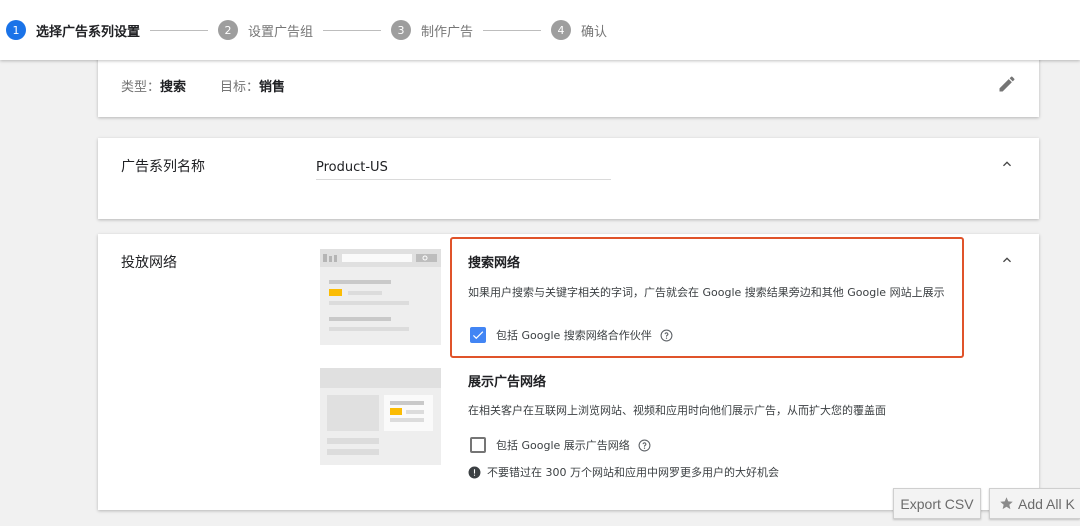 This screenshot has height=526, width=1080. I want to click on display-network-label: 包括 Google 展示广告网络, so click(563, 445).